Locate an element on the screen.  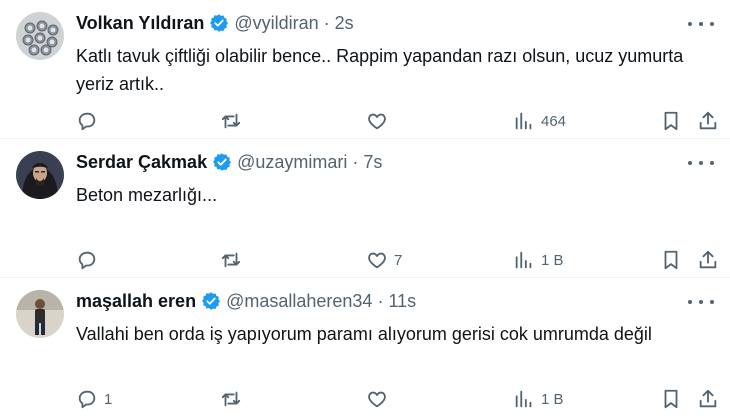
tweet-actions: 464 is located at coordinates (397, 124).